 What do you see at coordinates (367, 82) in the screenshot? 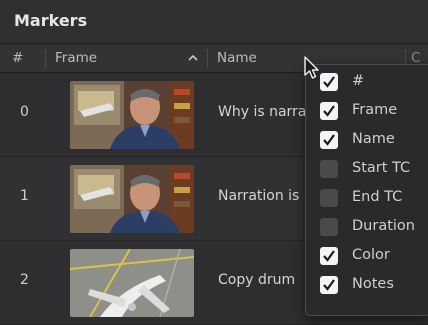
I see `menu-item-num: #` at bounding box center [367, 82].